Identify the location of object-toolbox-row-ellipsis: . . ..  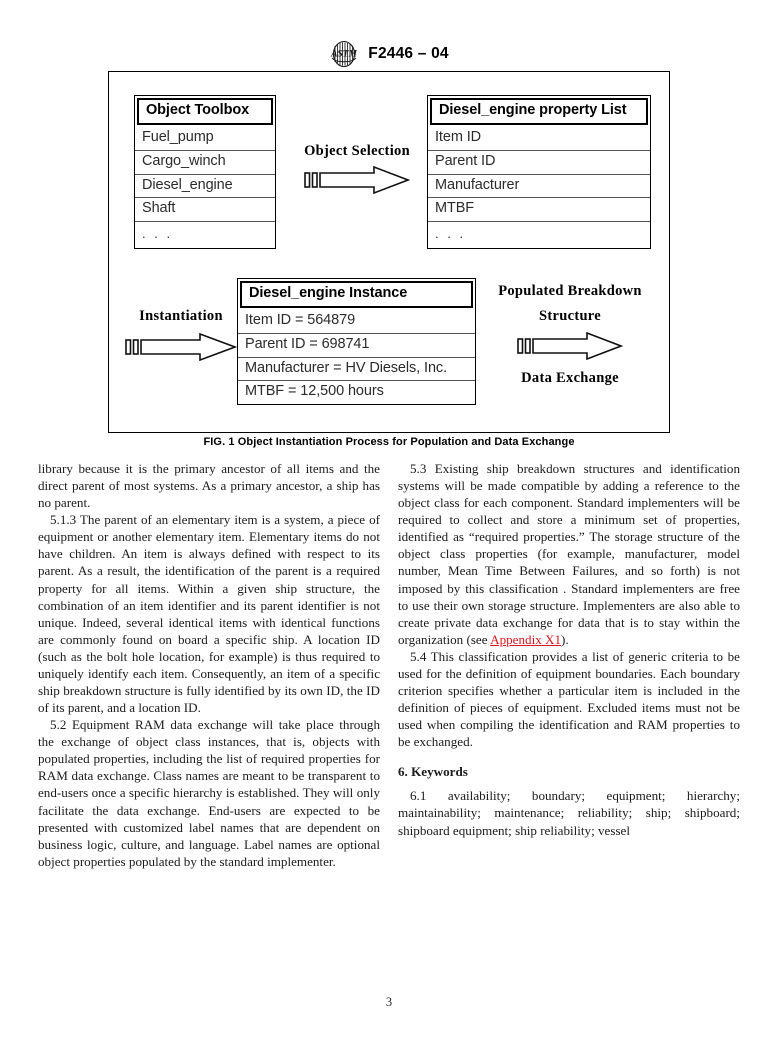
(205, 234).